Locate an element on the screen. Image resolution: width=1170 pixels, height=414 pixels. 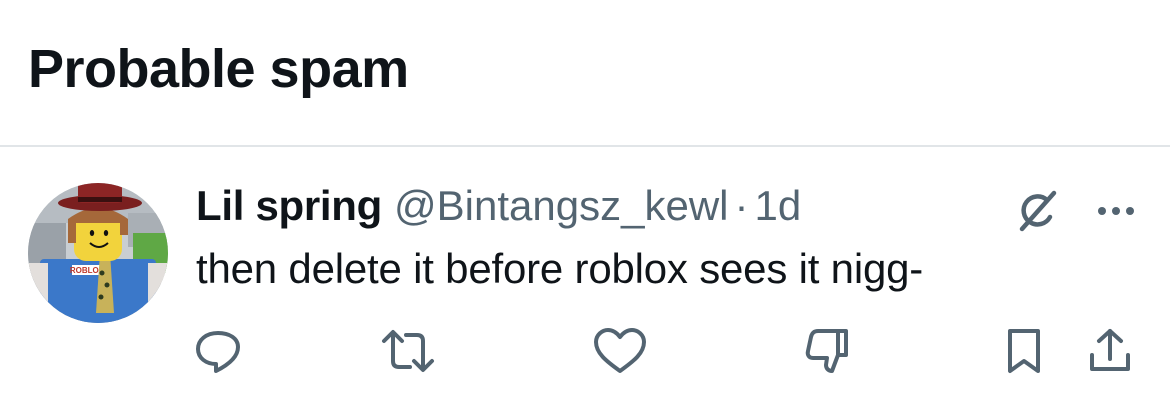
reply-icon is located at coordinates (218, 352).